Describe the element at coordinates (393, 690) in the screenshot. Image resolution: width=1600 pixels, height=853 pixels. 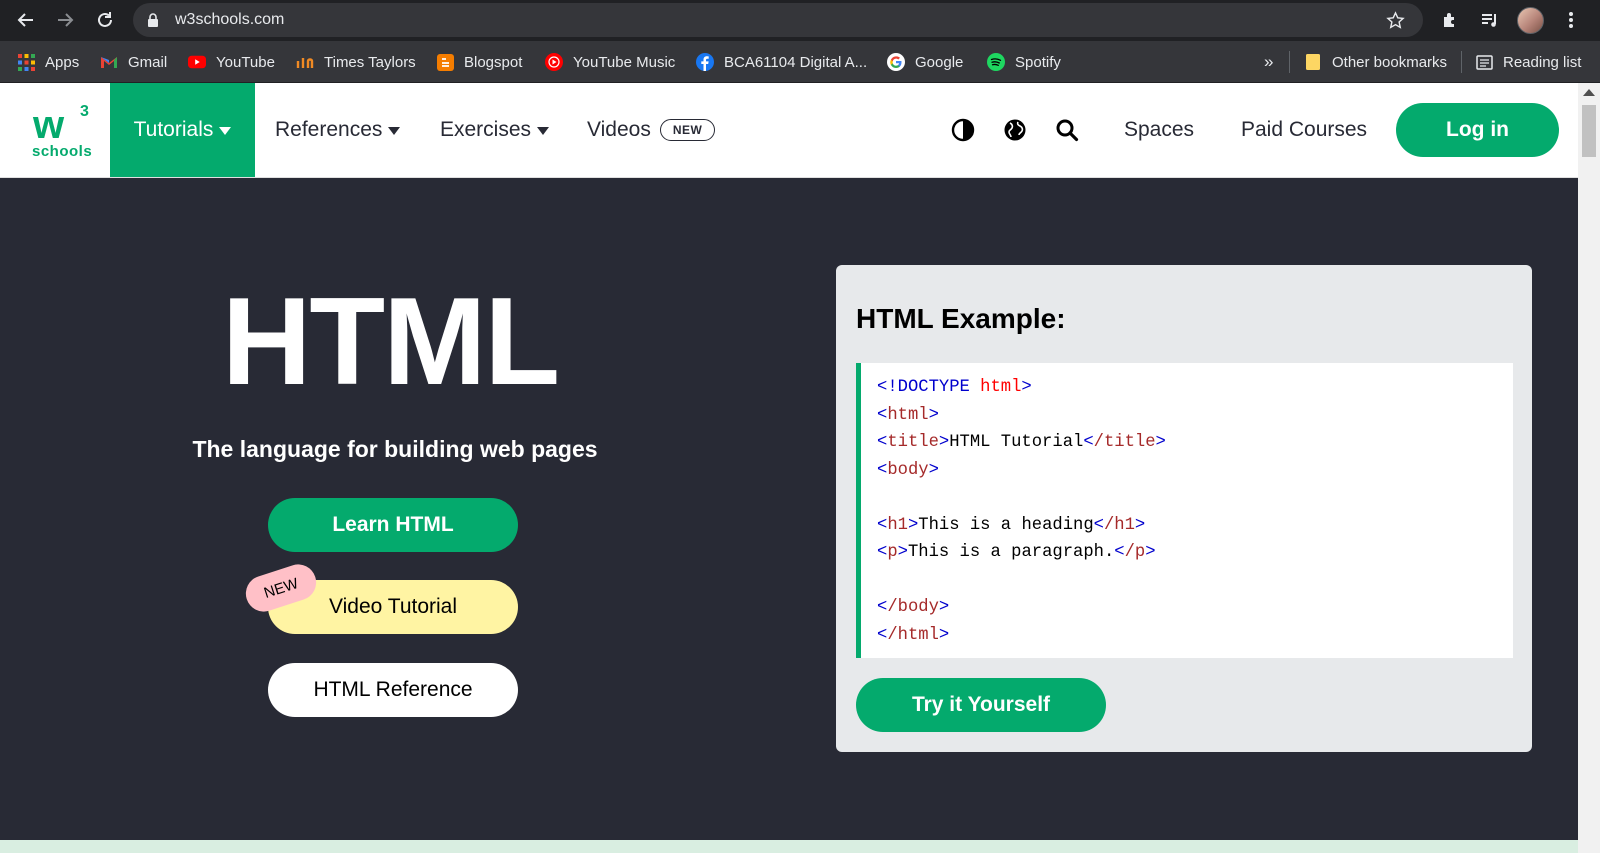
I see `html-reference-button: HTML Reference` at that location.